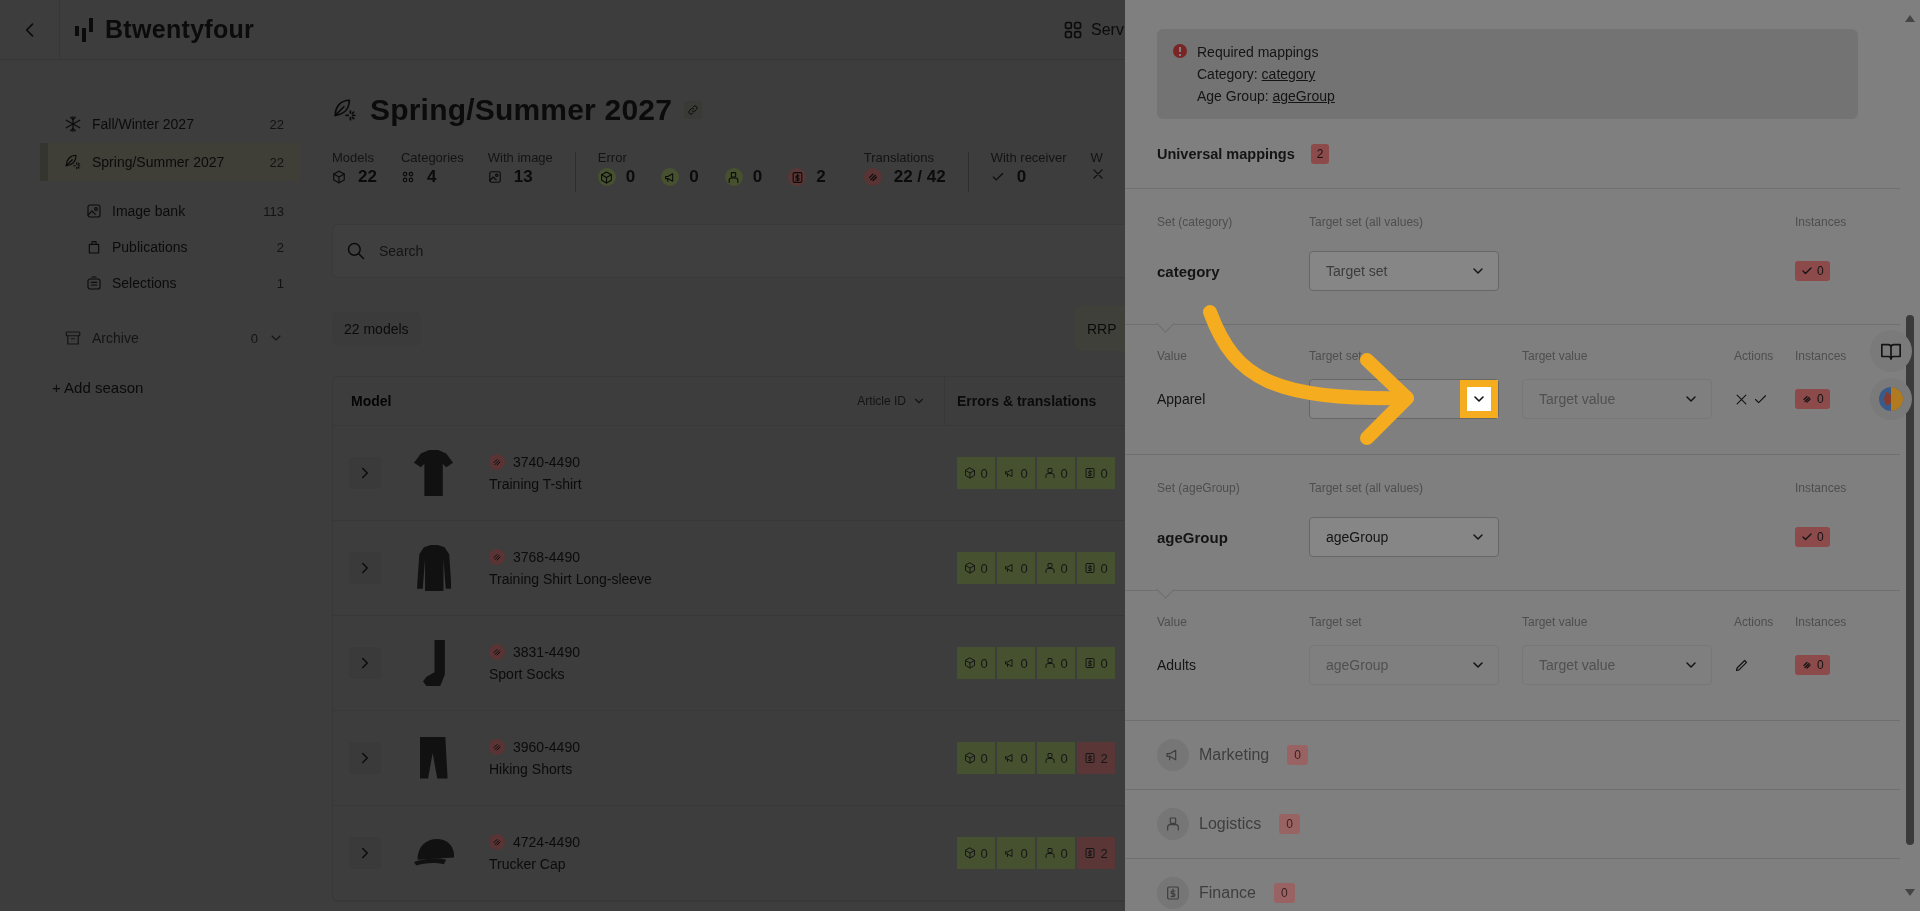 The image size is (1920, 911). Describe the element at coordinates (356, 251) in the screenshot. I see `search-icon` at that location.